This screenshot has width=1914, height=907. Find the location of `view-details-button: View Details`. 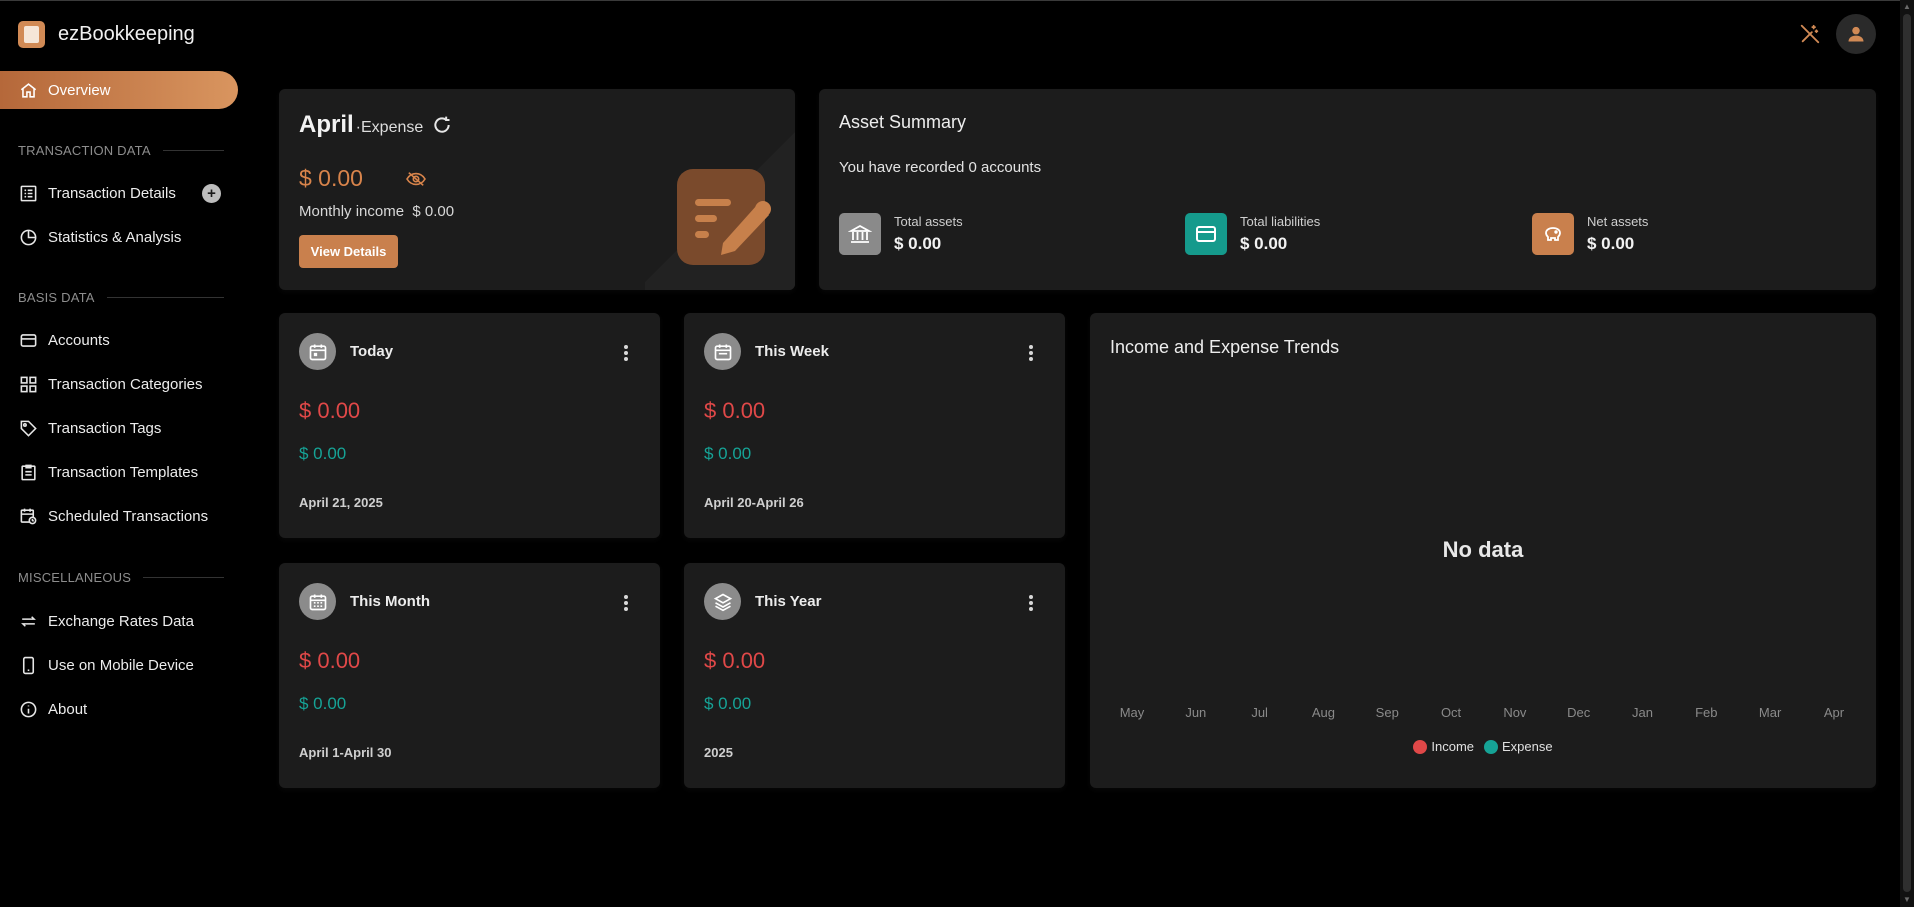

view-details-button: View Details is located at coordinates (348, 251).